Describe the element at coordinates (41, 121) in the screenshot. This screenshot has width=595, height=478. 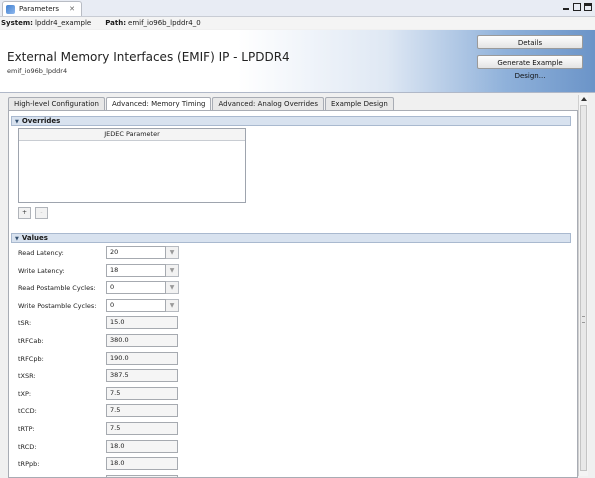
I see `overrides-section-label: Overrides` at that location.